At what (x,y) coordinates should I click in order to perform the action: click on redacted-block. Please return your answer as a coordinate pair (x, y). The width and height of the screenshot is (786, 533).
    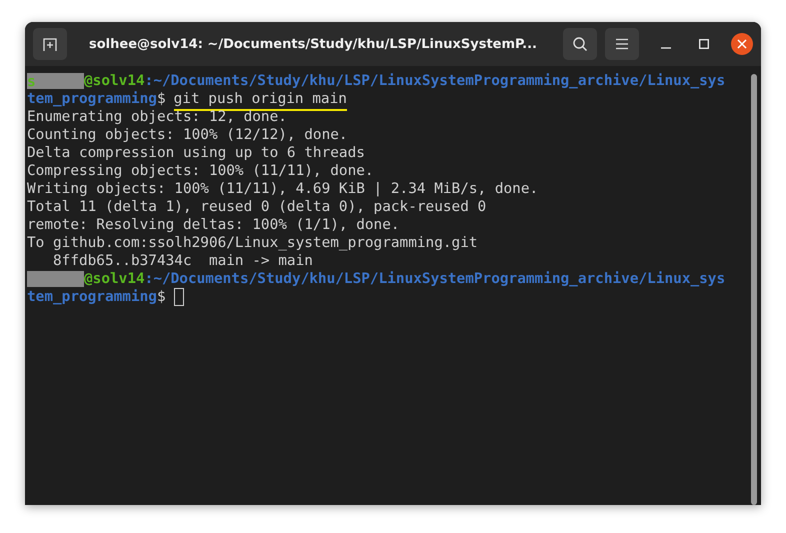
    Looking at the image, I should click on (55, 279).